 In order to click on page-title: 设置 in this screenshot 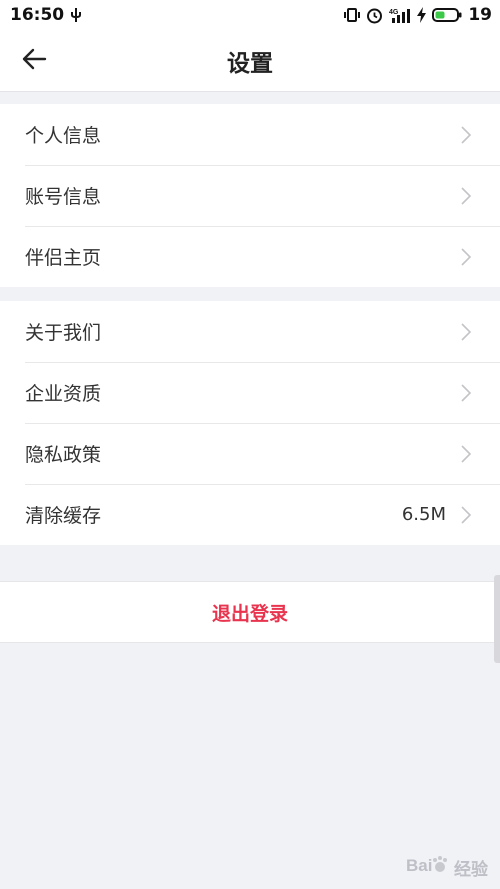, I will do `click(250, 64)`.